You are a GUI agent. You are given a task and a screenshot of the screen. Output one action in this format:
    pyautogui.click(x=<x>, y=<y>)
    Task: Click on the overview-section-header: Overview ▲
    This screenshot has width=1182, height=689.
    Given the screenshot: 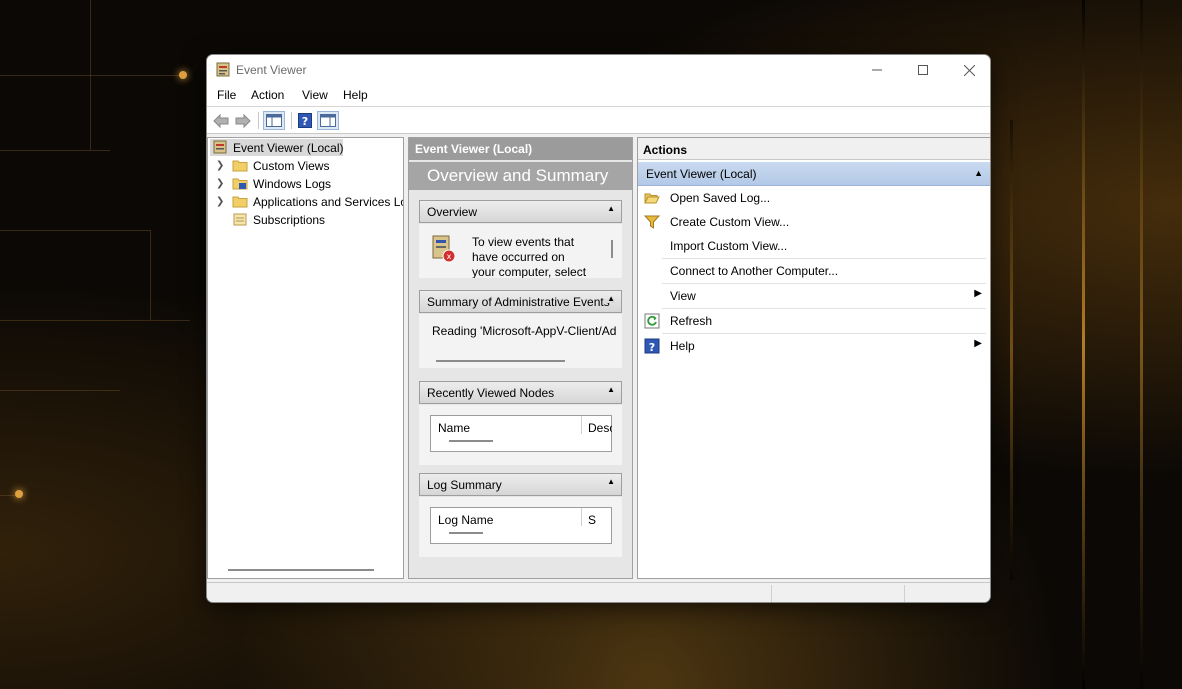 What is the action you would take?
    pyautogui.click(x=520, y=211)
    